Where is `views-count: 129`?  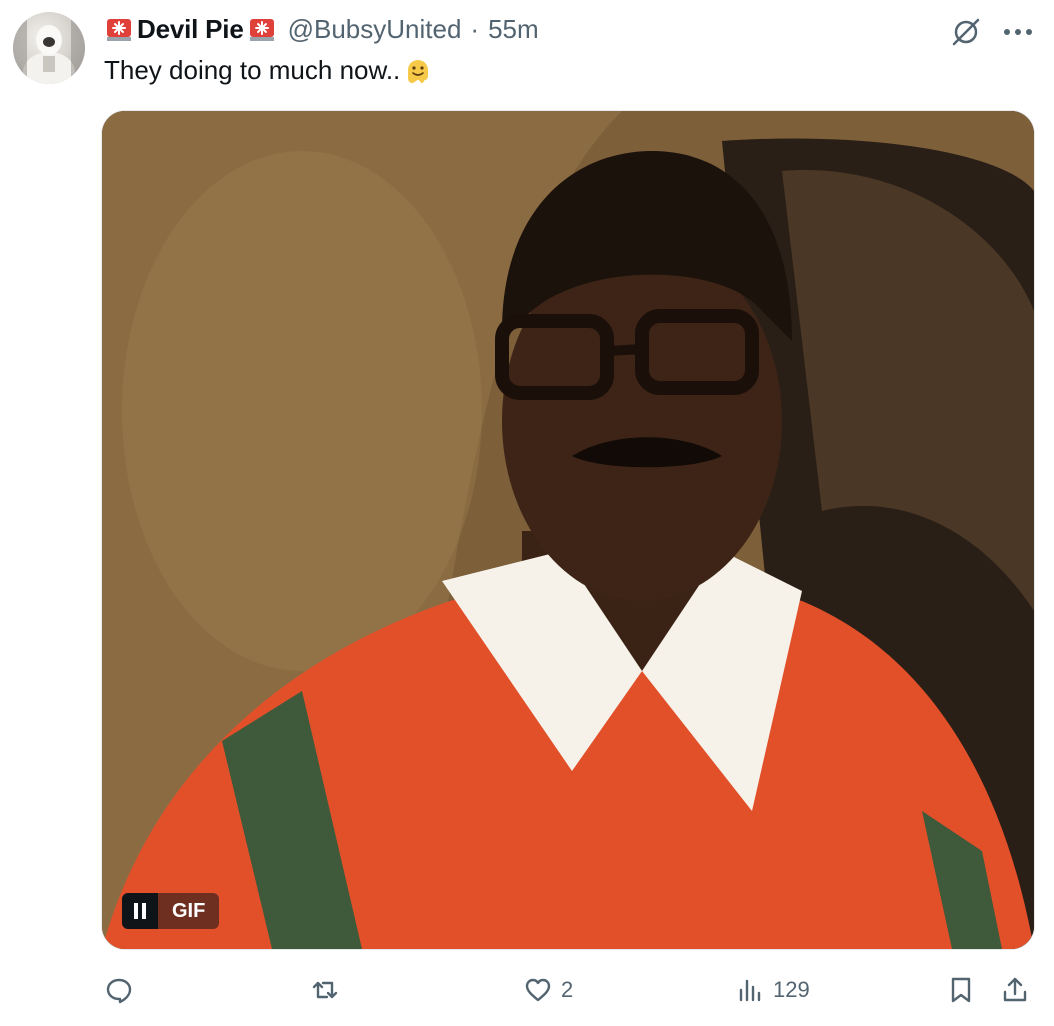 views-count: 129 is located at coordinates (791, 989).